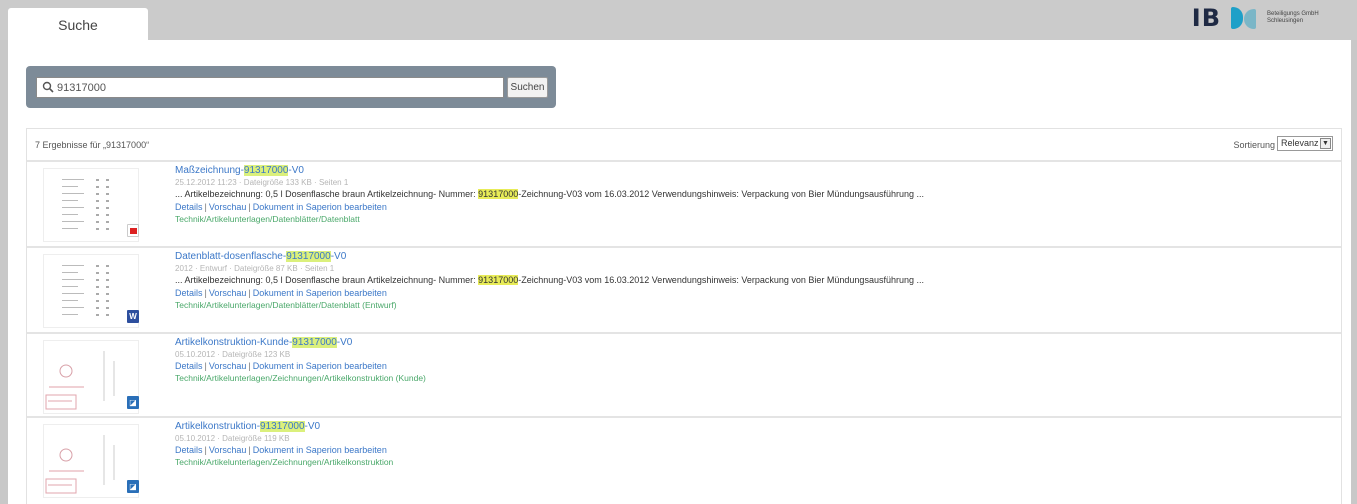 Image resolution: width=1357 pixels, height=504 pixels. I want to click on company-logo: IB Beteiligungs GmbH Schleusingen, so click(1264, 18).